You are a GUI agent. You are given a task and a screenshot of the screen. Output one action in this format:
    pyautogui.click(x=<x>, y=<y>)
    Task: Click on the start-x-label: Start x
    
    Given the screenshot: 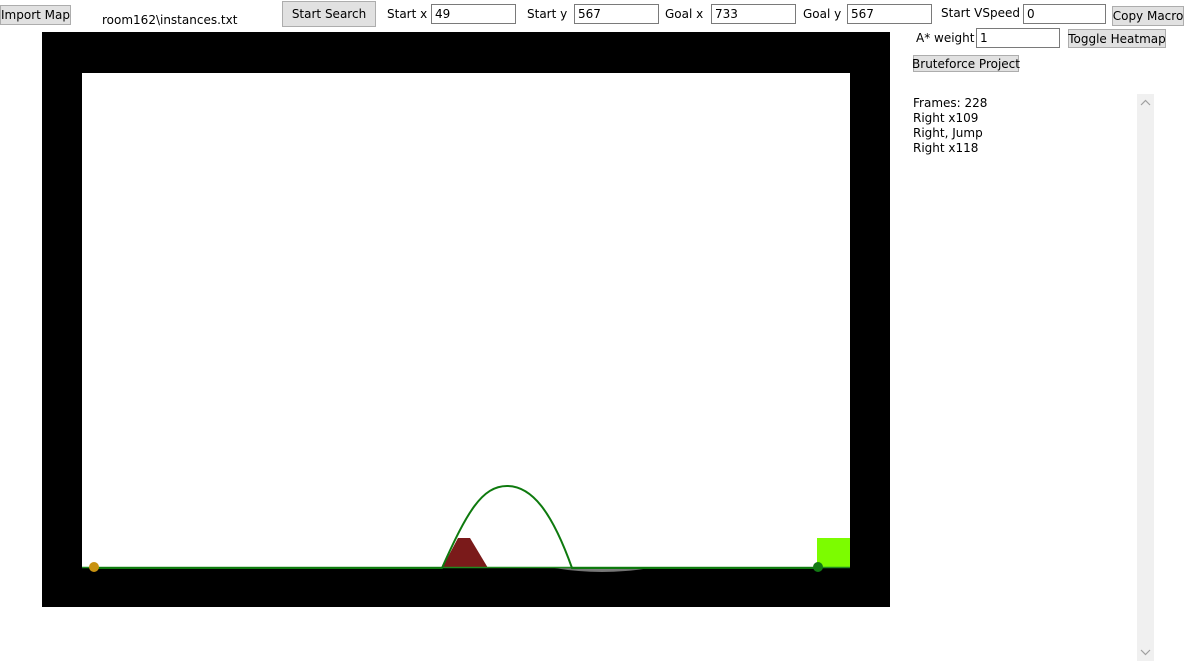 What is the action you would take?
    pyautogui.click(x=407, y=14)
    